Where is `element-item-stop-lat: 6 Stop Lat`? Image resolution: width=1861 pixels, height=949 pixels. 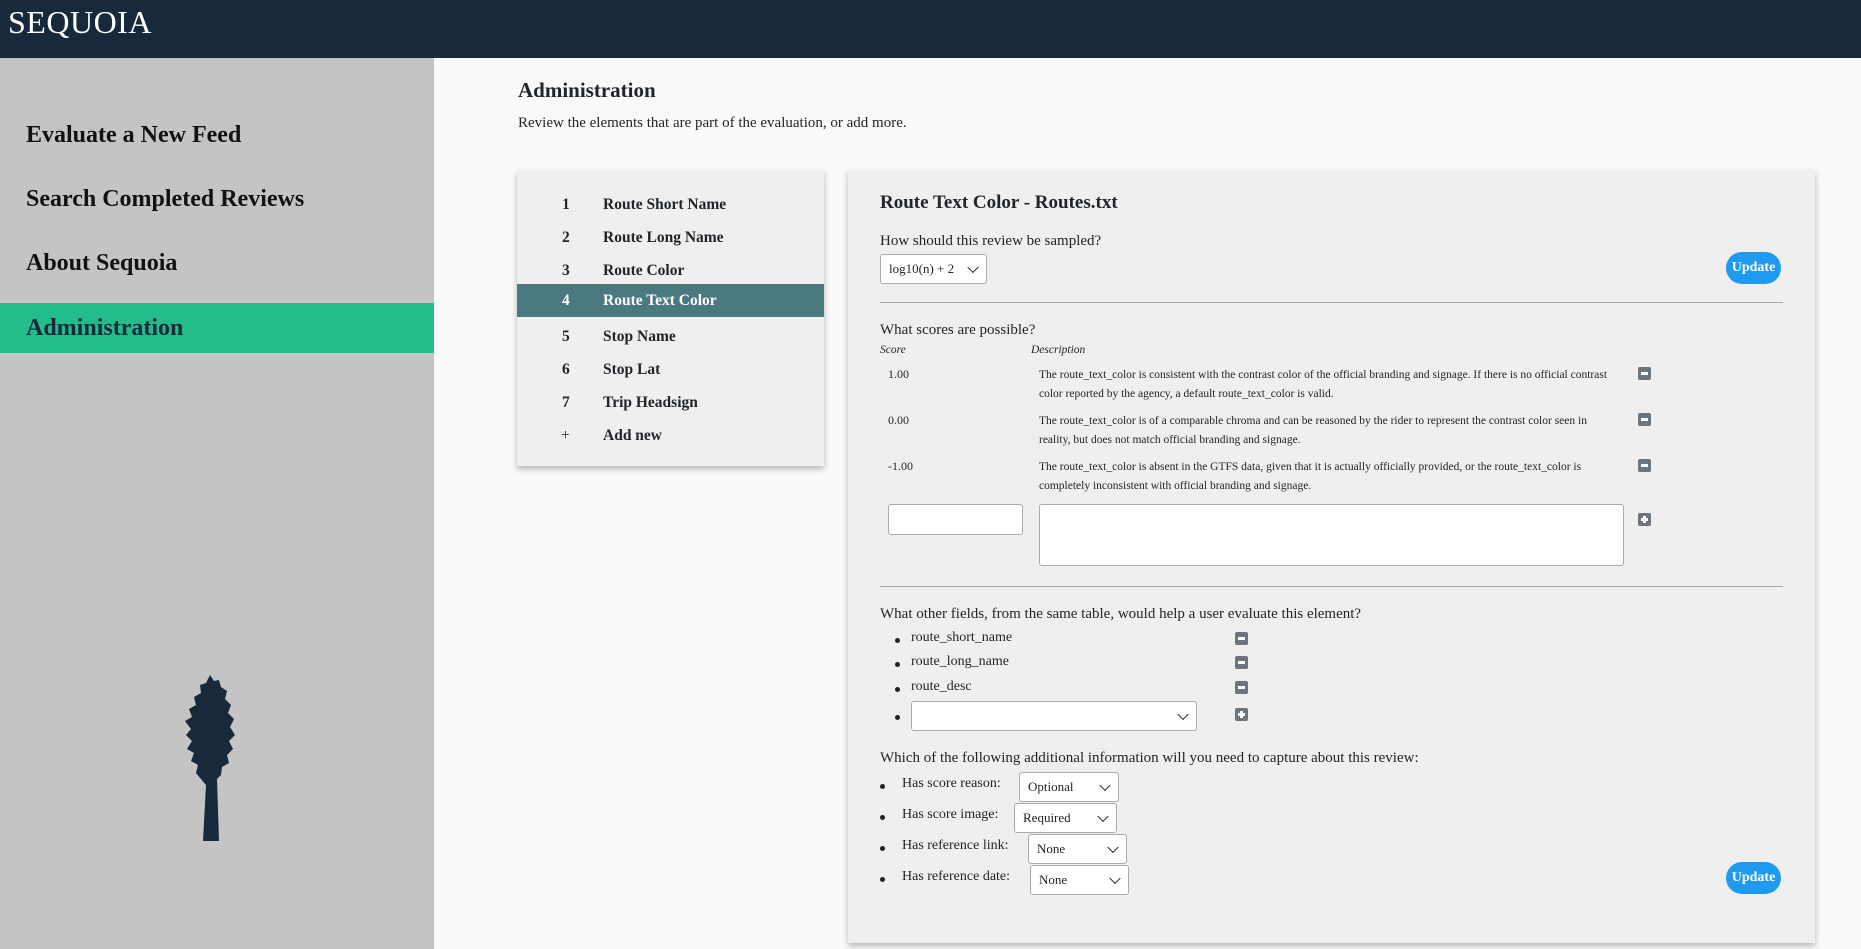 element-item-stop-lat: 6 Stop Lat is located at coordinates (670, 369).